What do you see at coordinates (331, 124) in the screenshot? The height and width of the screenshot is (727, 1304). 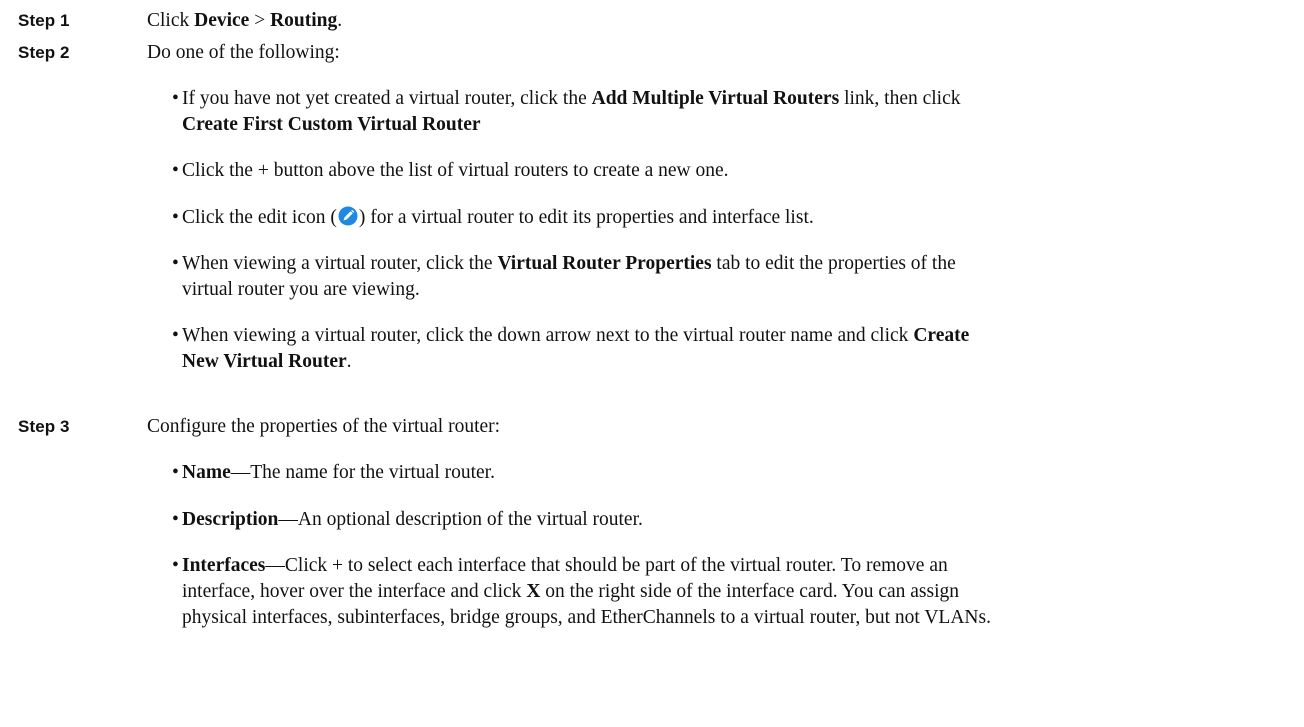 I see `create-first-custom-virtual-router: Create First Custom Virtual Router` at bounding box center [331, 124].